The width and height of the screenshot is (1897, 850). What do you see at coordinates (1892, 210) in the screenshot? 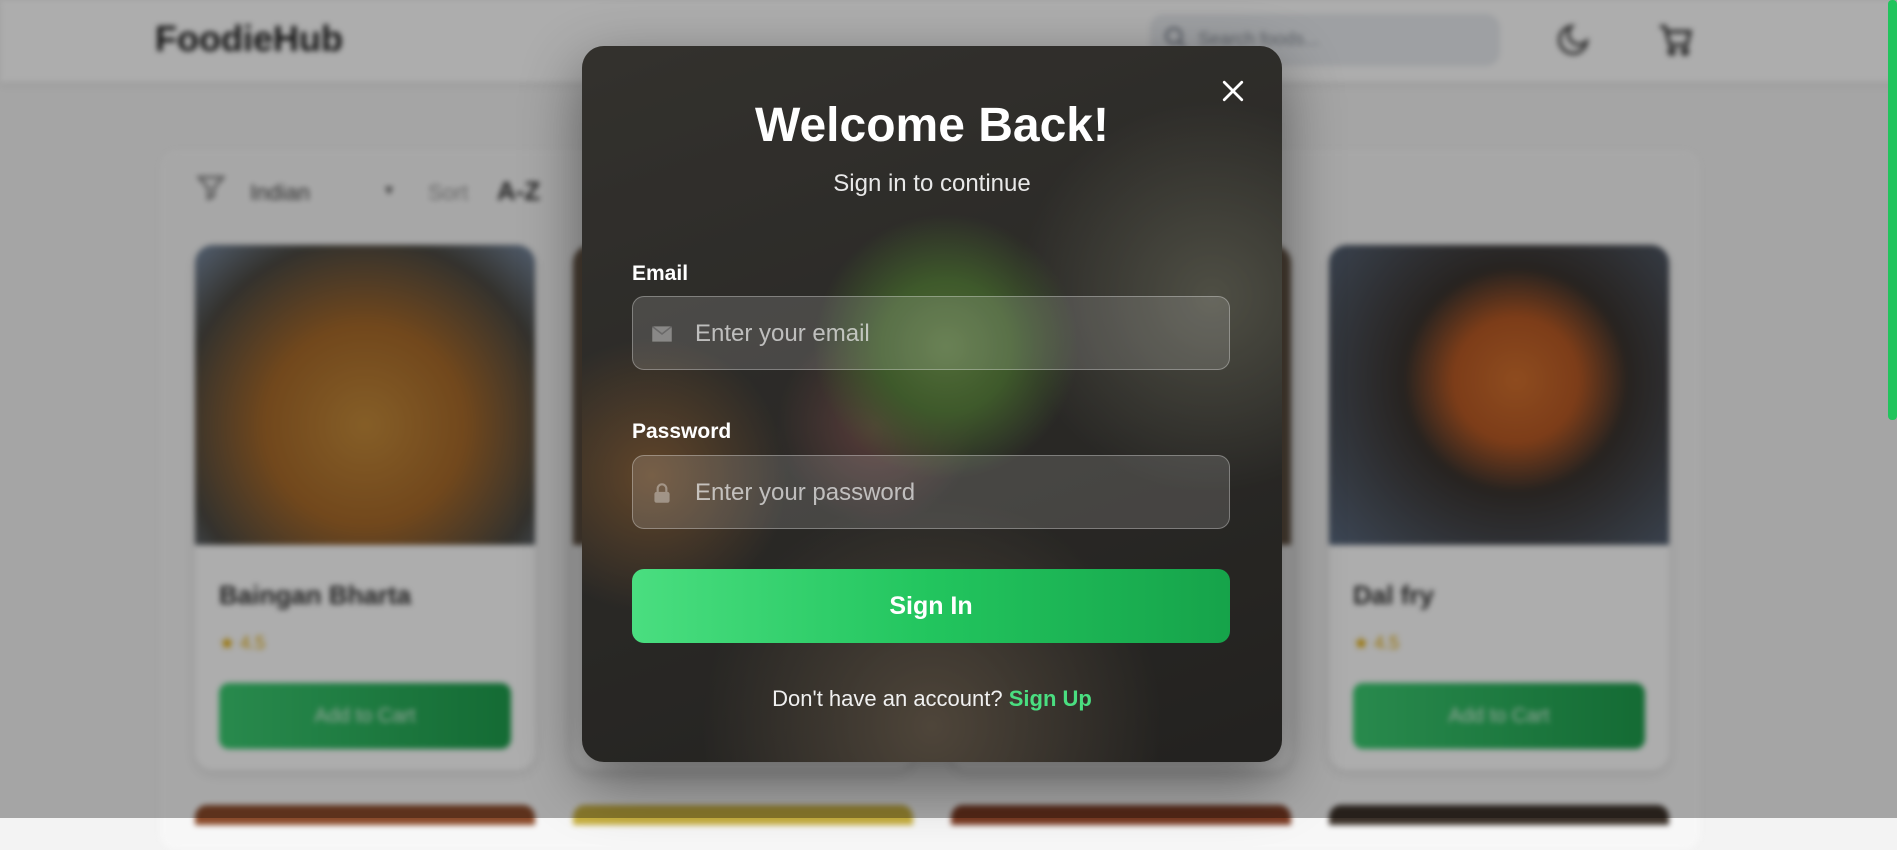
I see `scrollbar-thumb` at bounding box center [1892, 210].